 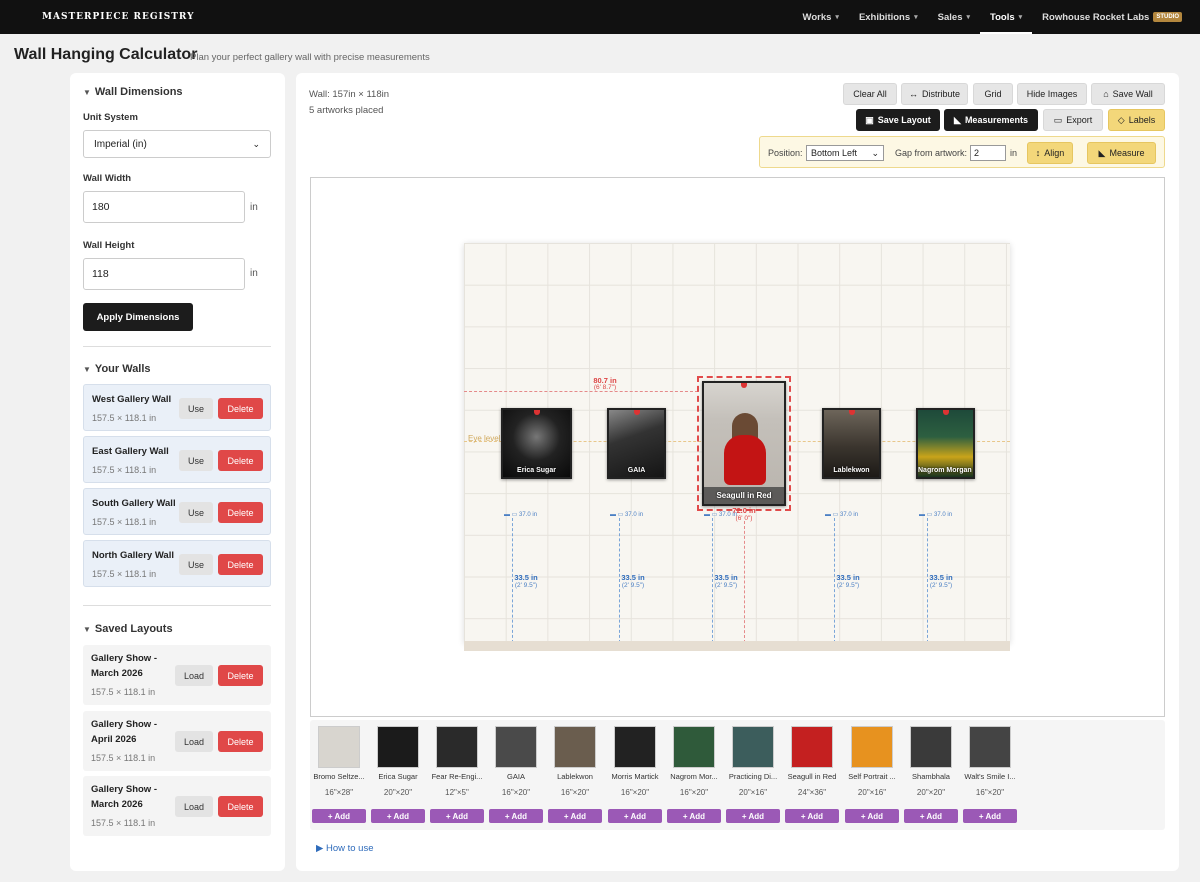 I want to click on measure-button: ◣ Measure, so click(x=1121, y=153).